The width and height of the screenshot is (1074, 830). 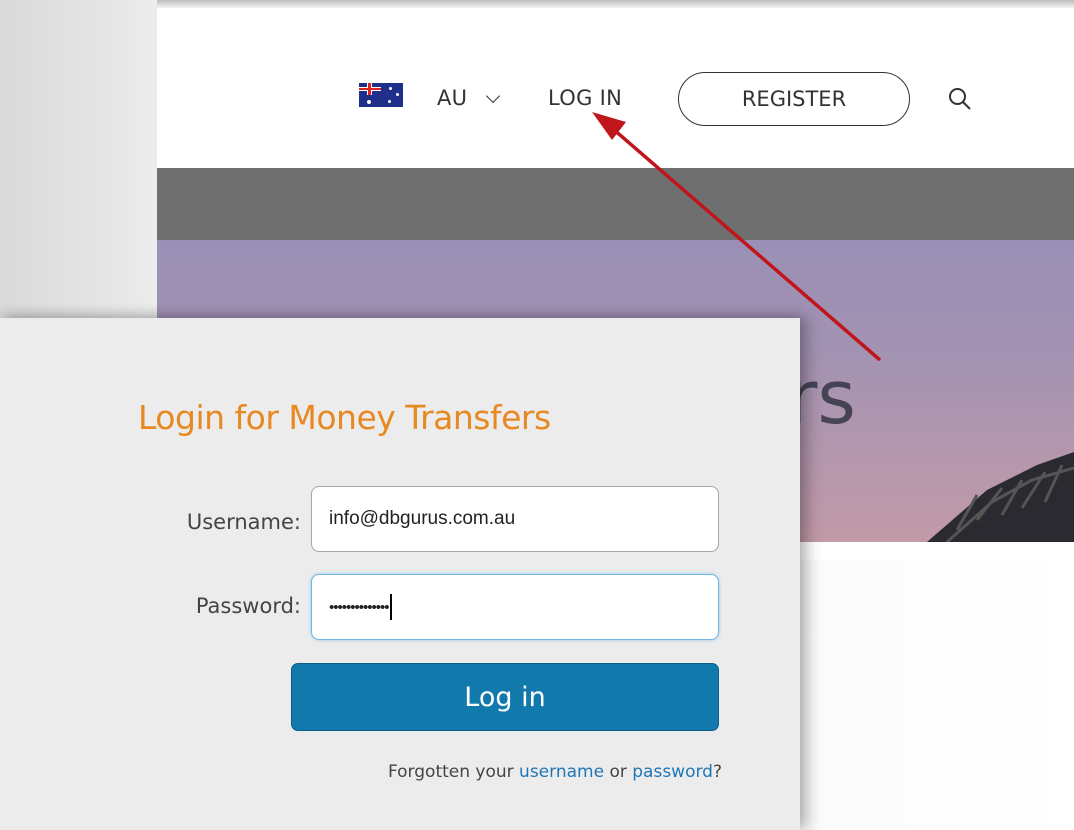 I want to click on text-caret, so click(x=390, y=607).